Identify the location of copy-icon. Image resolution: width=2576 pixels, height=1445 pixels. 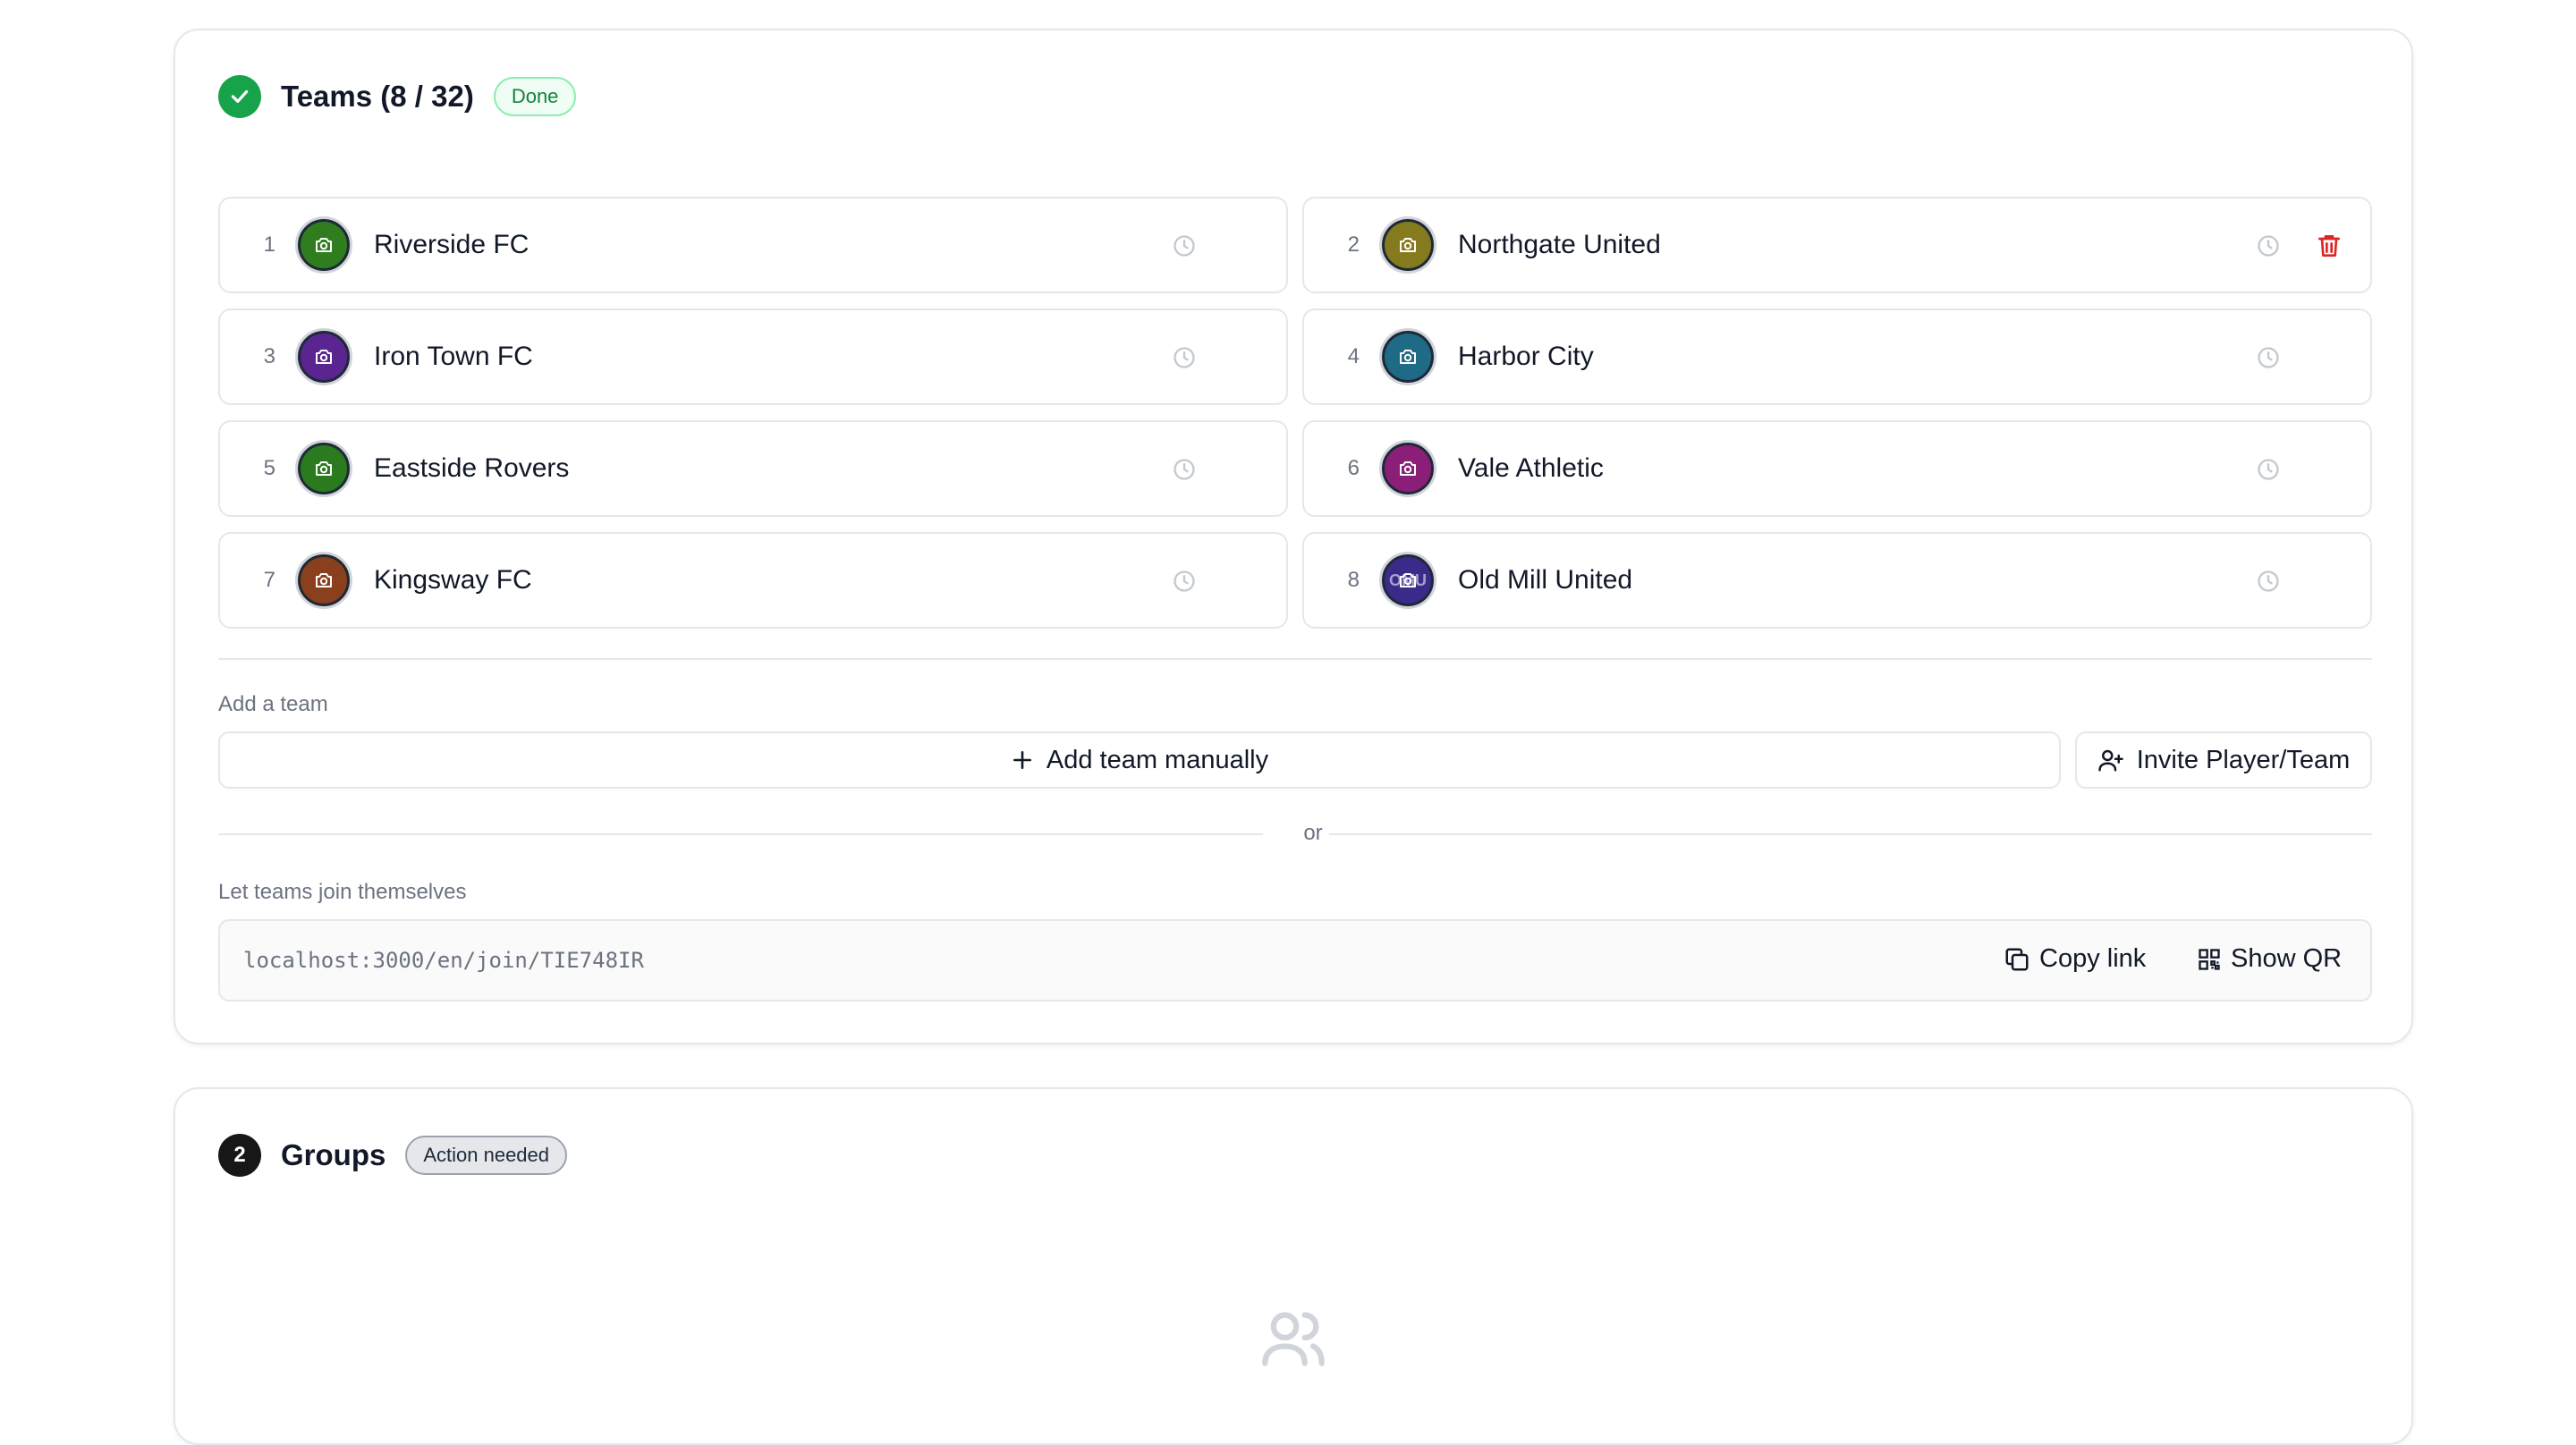
(2017, 959).